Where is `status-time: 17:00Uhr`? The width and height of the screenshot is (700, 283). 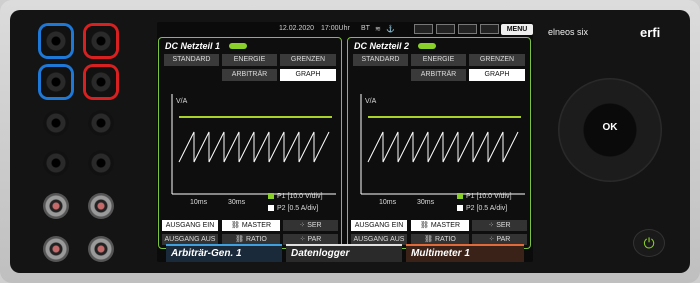 status-time: 17:00Uhr is located at coordinates (335, 28).